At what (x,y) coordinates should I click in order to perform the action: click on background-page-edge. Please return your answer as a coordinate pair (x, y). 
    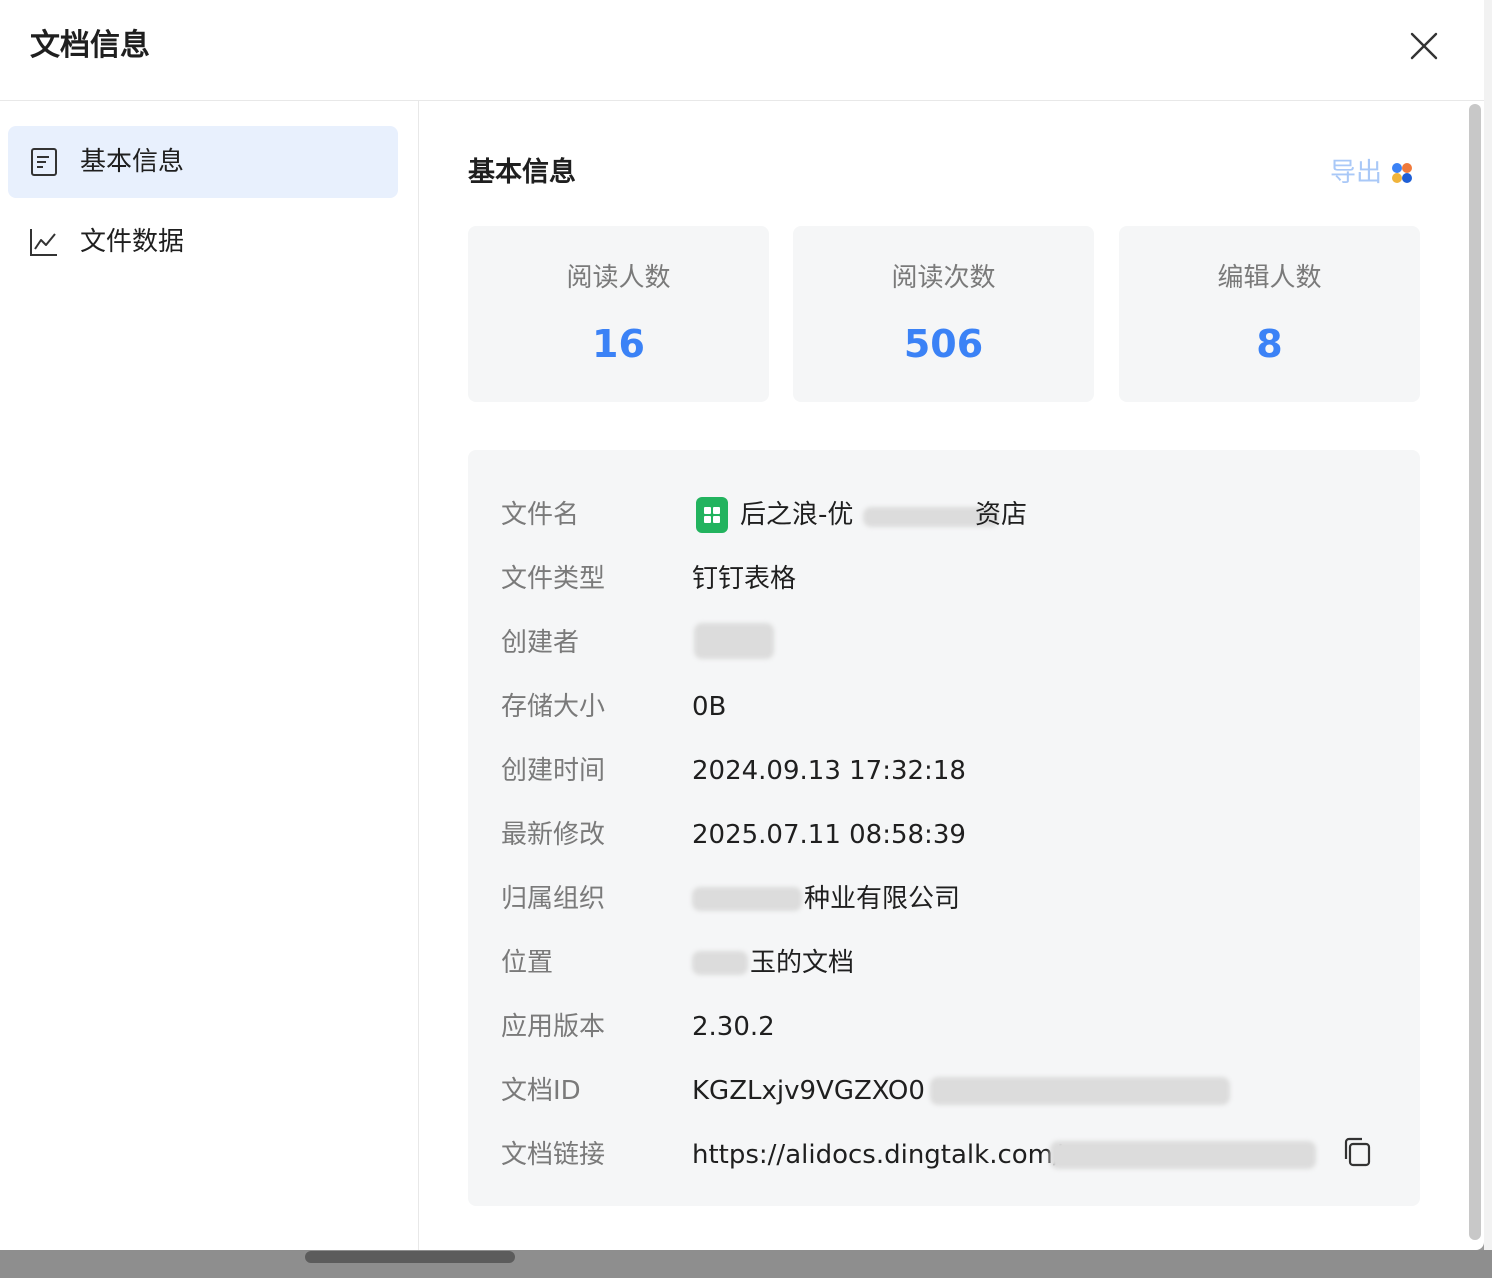
    Looking at the image, I should click on (1488, 639).